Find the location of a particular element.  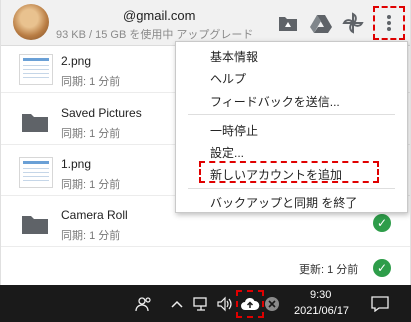

storage-usage: 93 KB / 15 GB を使用中 アップグレード is located at coordinates (155, 35).